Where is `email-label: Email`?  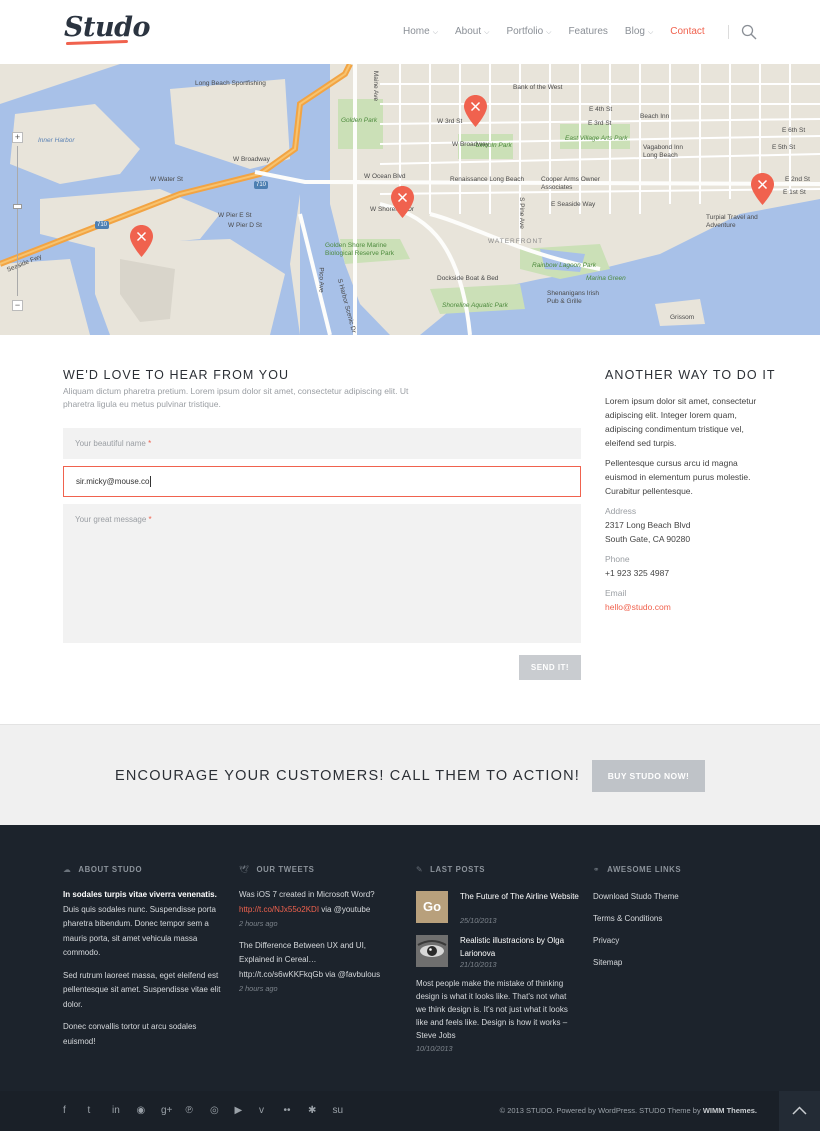
email-label: Email is located at coordinates (616, 593).